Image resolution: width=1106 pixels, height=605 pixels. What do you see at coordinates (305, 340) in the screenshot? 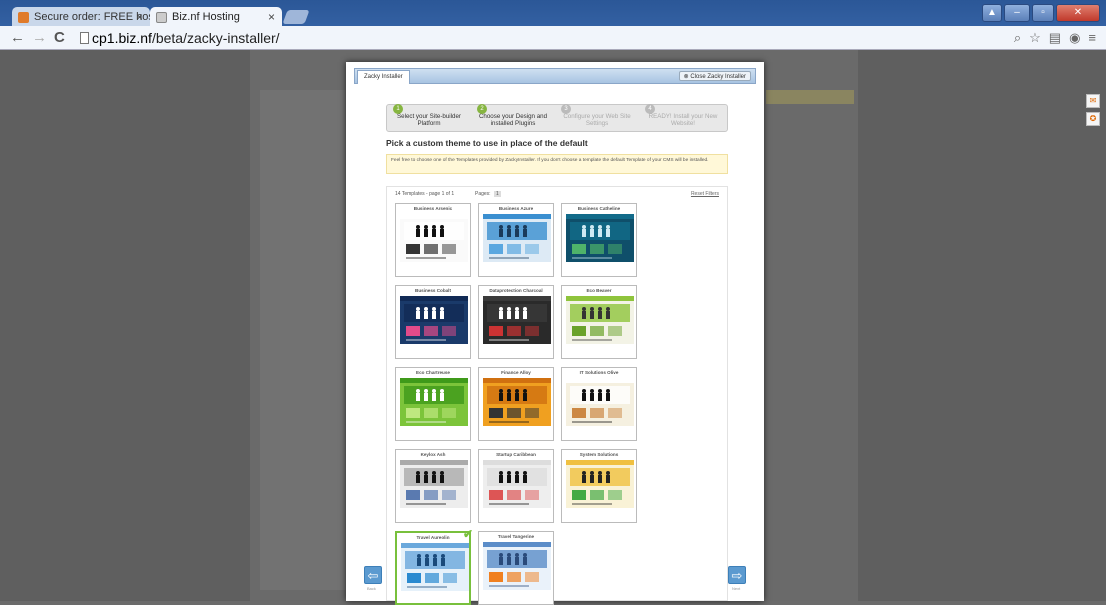
I see `page-sidebar-backdrop` at bounding box center [305, 340].